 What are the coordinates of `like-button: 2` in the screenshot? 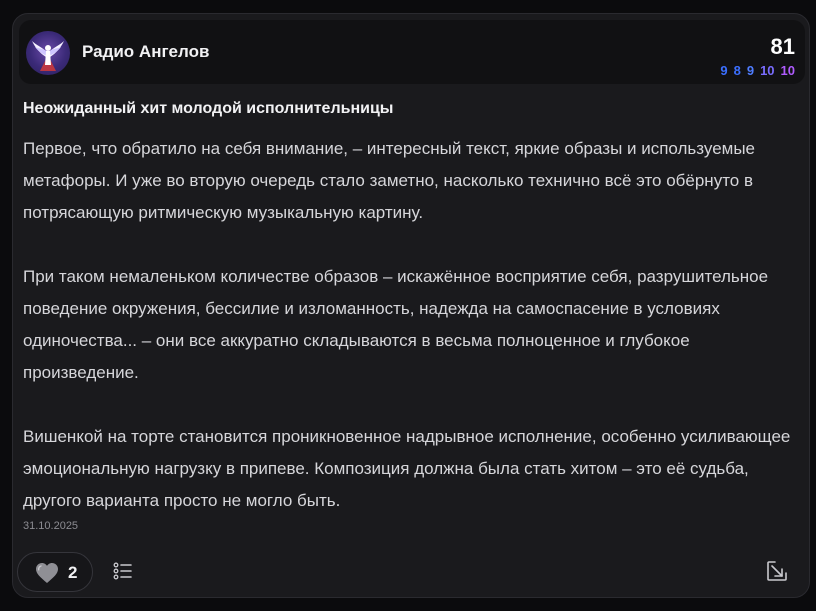 It's located at (55, 572).